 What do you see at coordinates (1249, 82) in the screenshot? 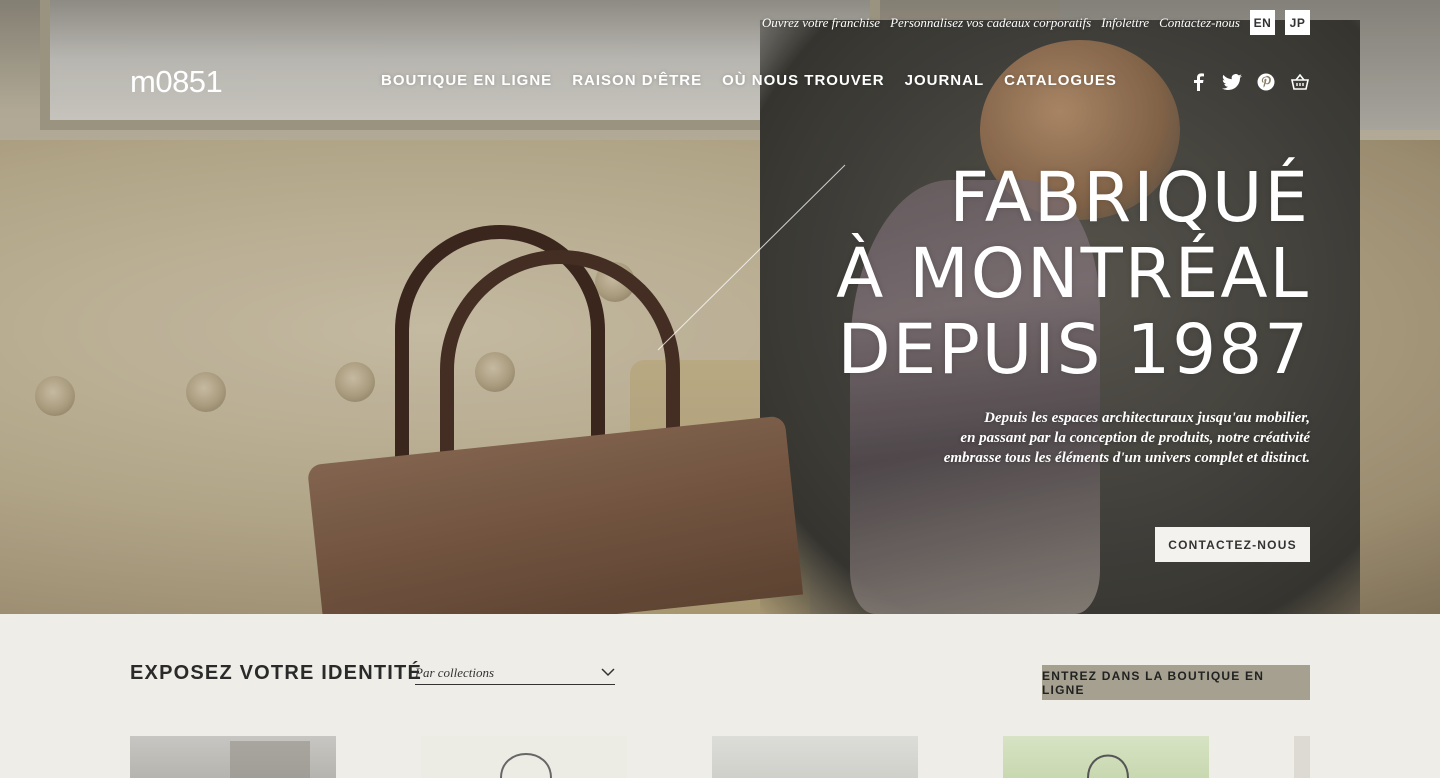
I see `social-links` at bounding box center [1249, 82].